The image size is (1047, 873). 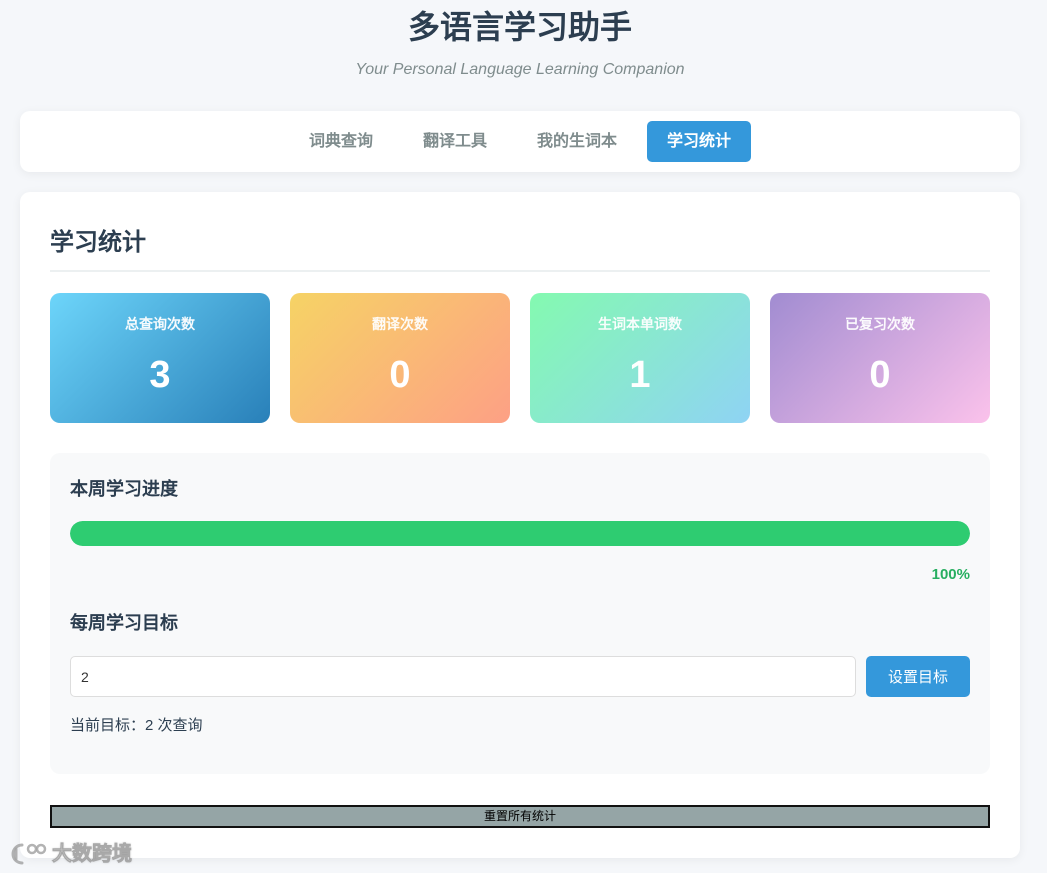 I want to click on weekly-progress-heading: 本周学习进度, so click(x=124, y=489).